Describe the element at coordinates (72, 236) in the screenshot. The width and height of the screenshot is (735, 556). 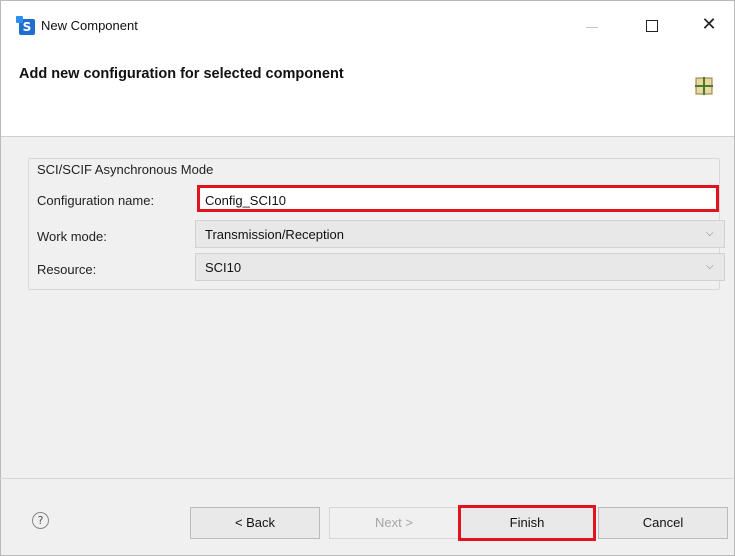
I see `work-mode-label: Work mode:` at that location.